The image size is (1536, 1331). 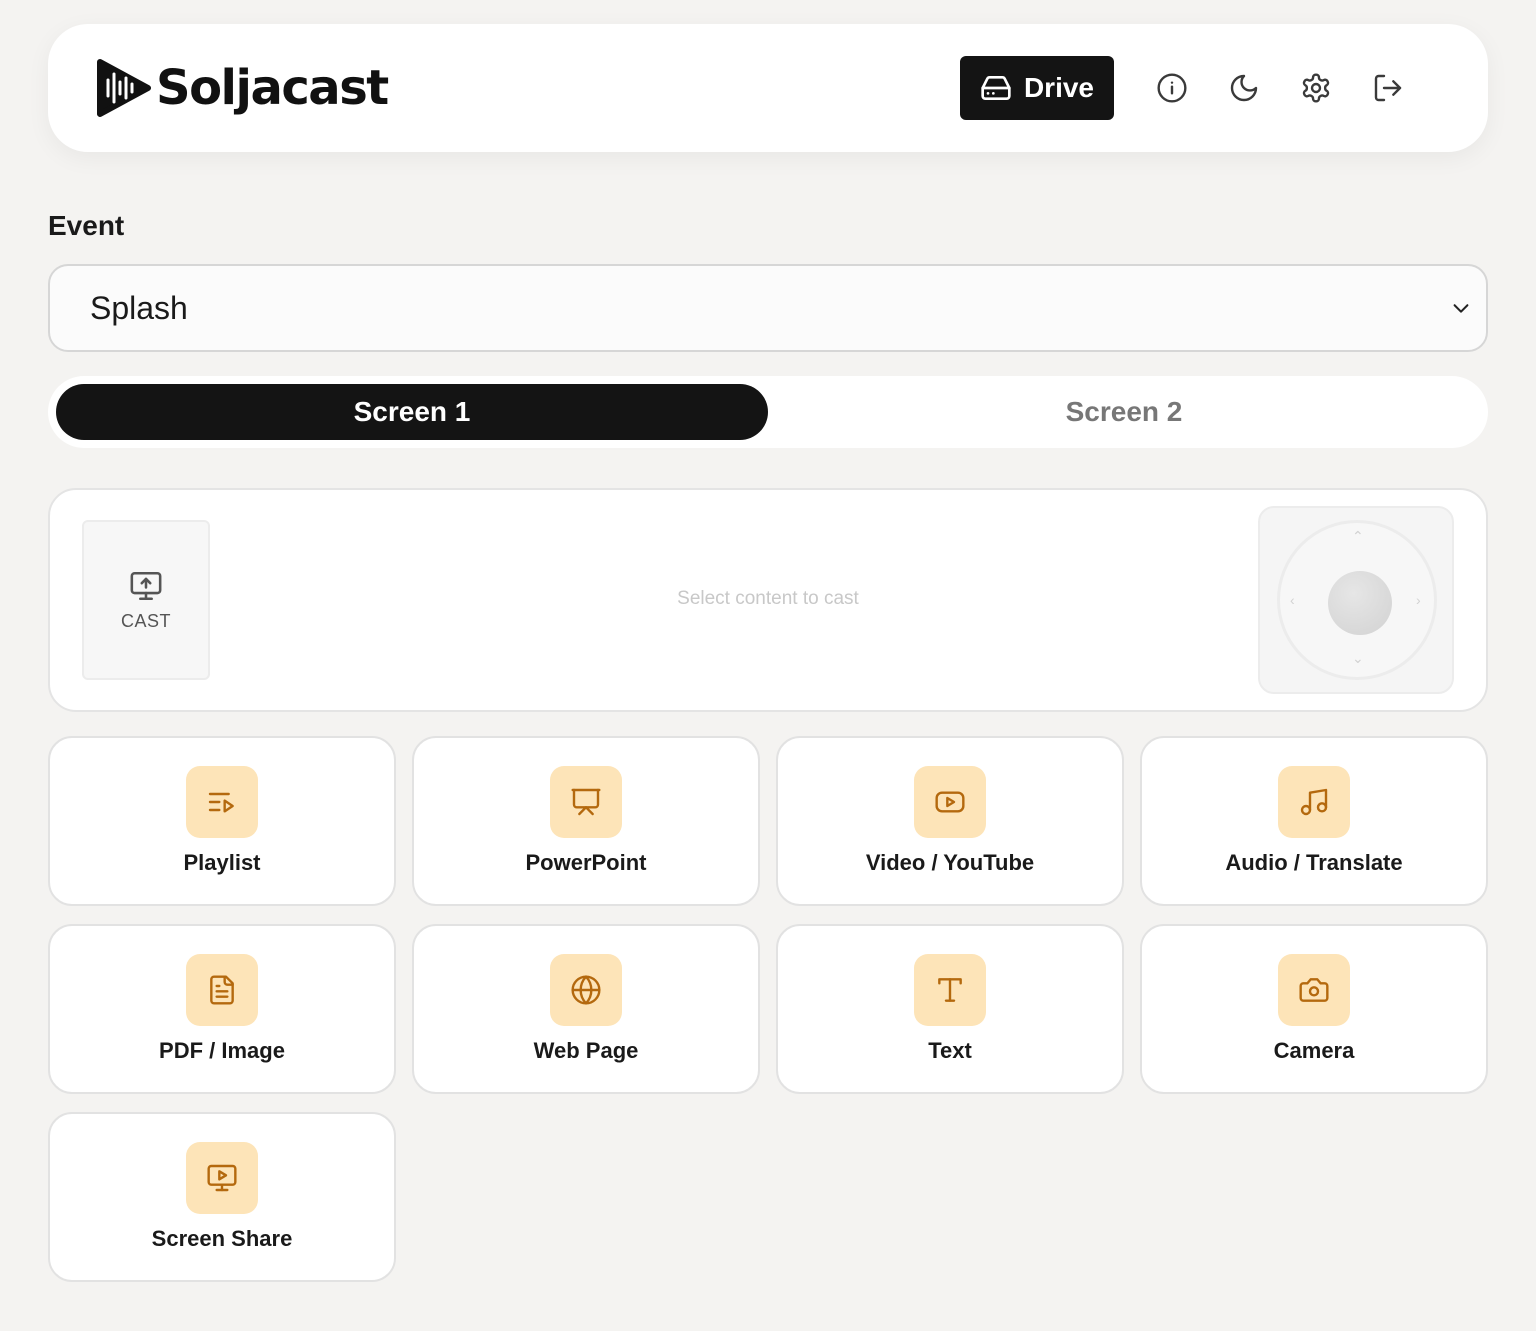 I want to click on remote-dpad: ⌃ ⌄ ‹ ›, so click(x=1356, y=600).